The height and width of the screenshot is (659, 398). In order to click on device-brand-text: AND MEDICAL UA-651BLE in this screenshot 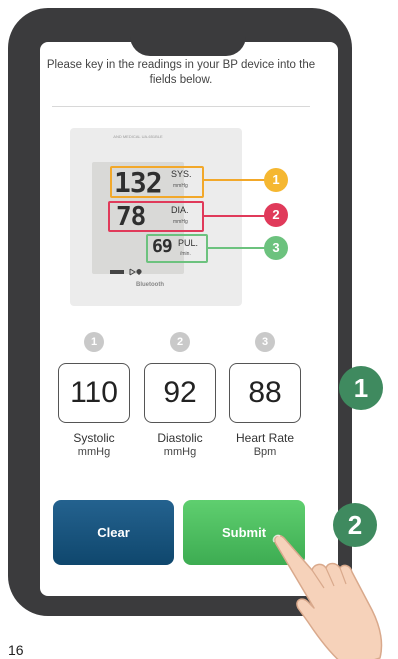, I will do `click(138, 136)`.